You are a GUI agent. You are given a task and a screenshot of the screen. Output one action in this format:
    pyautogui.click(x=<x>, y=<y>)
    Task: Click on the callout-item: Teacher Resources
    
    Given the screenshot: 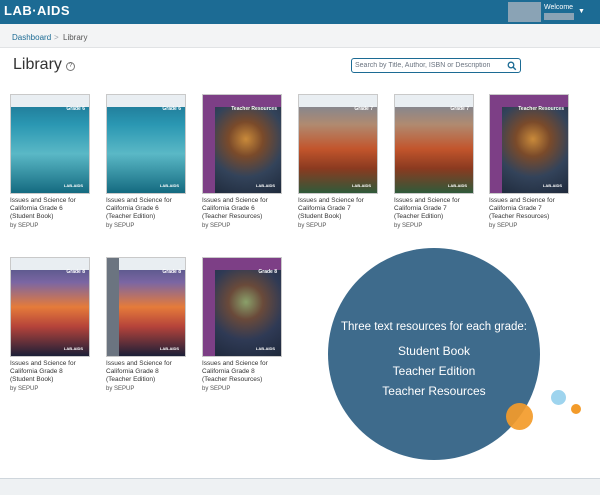 What is the action you would take?
    pyautogui.click(x=434, y=391)
    